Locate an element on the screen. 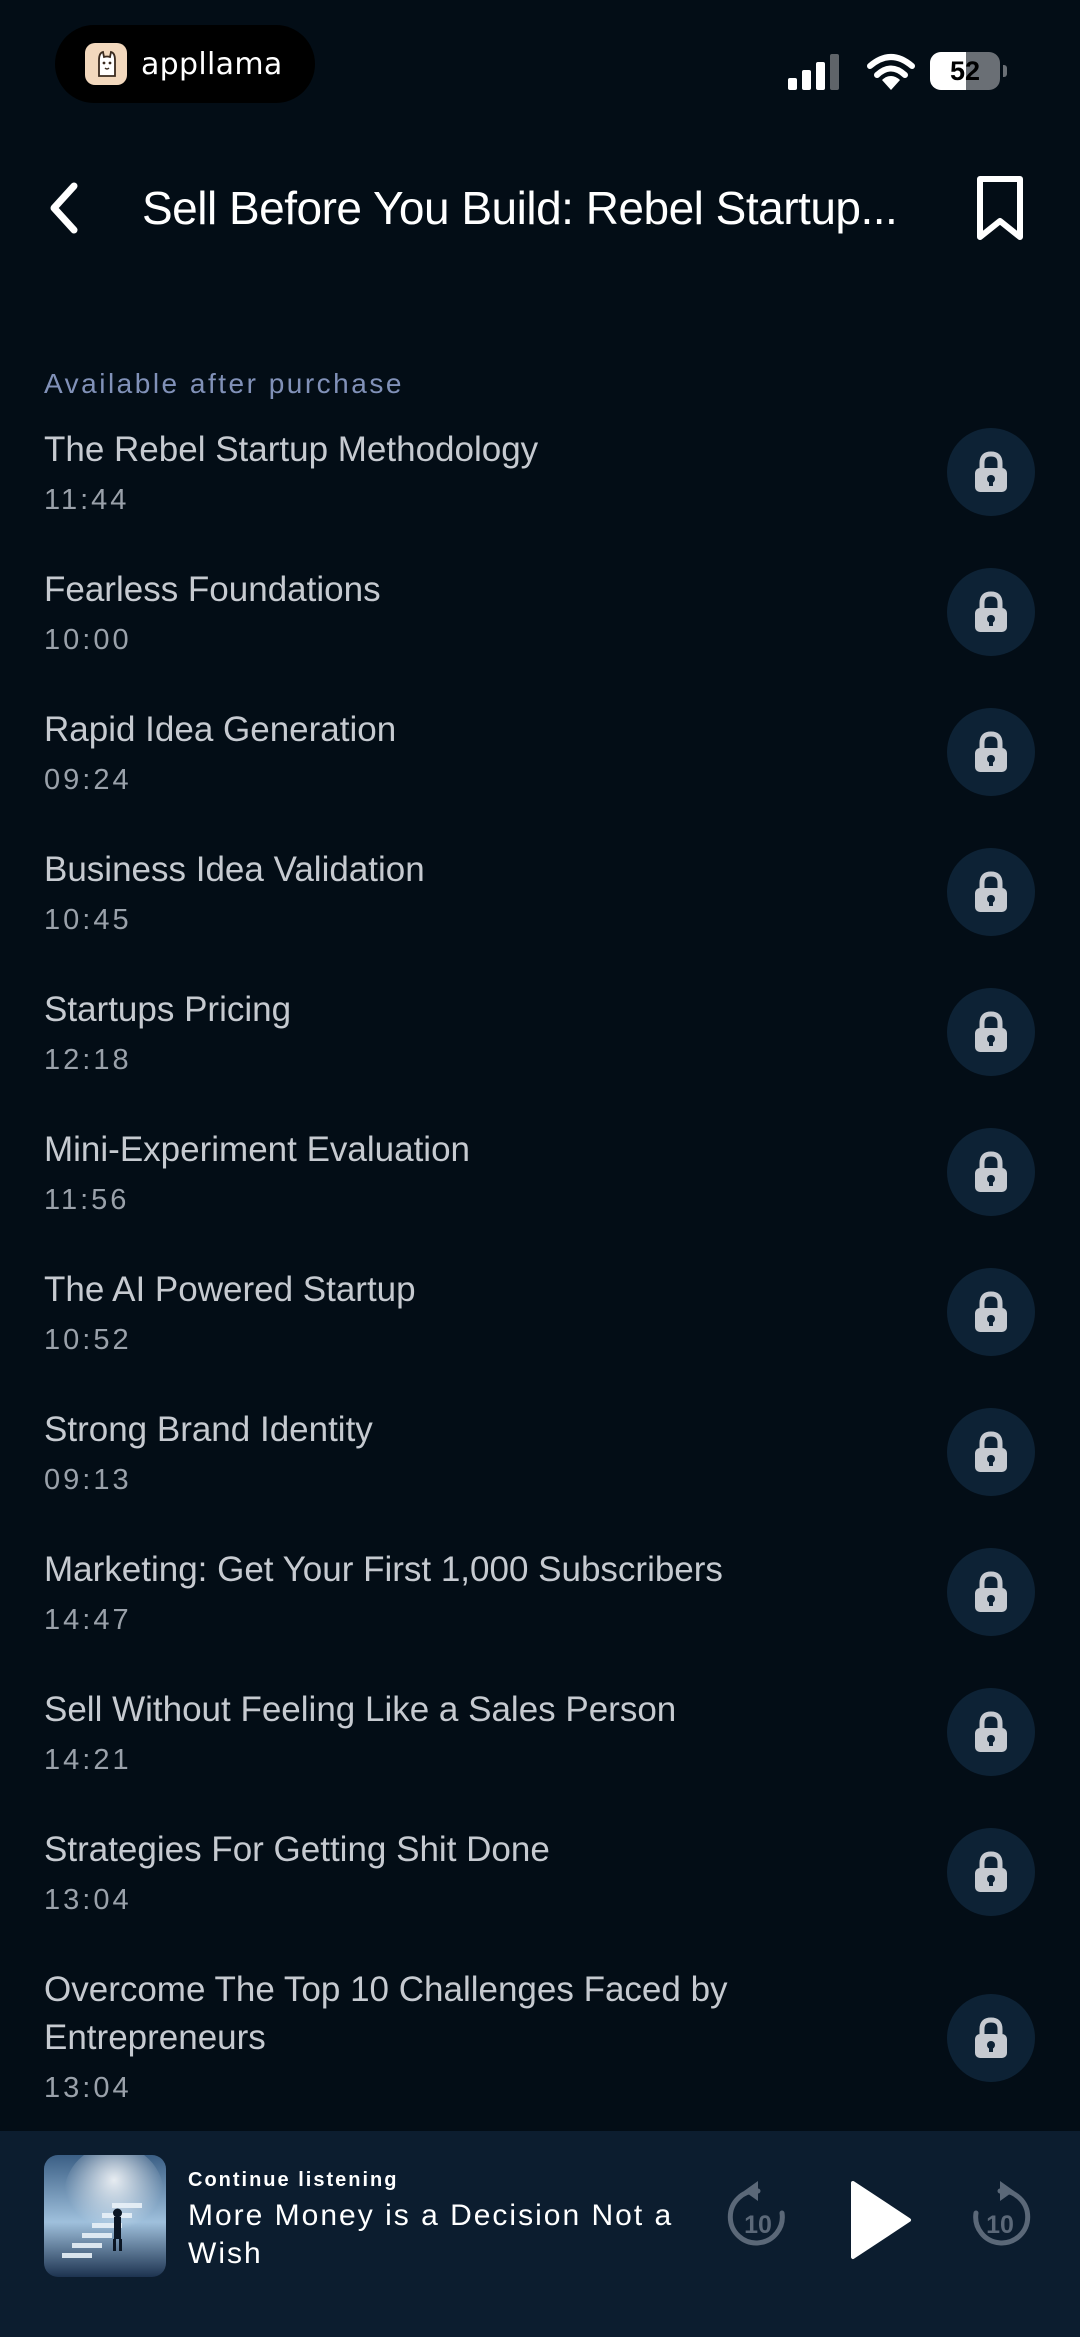 The width and height of the screenshot is (1080, 2337). battery-tip is located at coordinates (1005, 71).